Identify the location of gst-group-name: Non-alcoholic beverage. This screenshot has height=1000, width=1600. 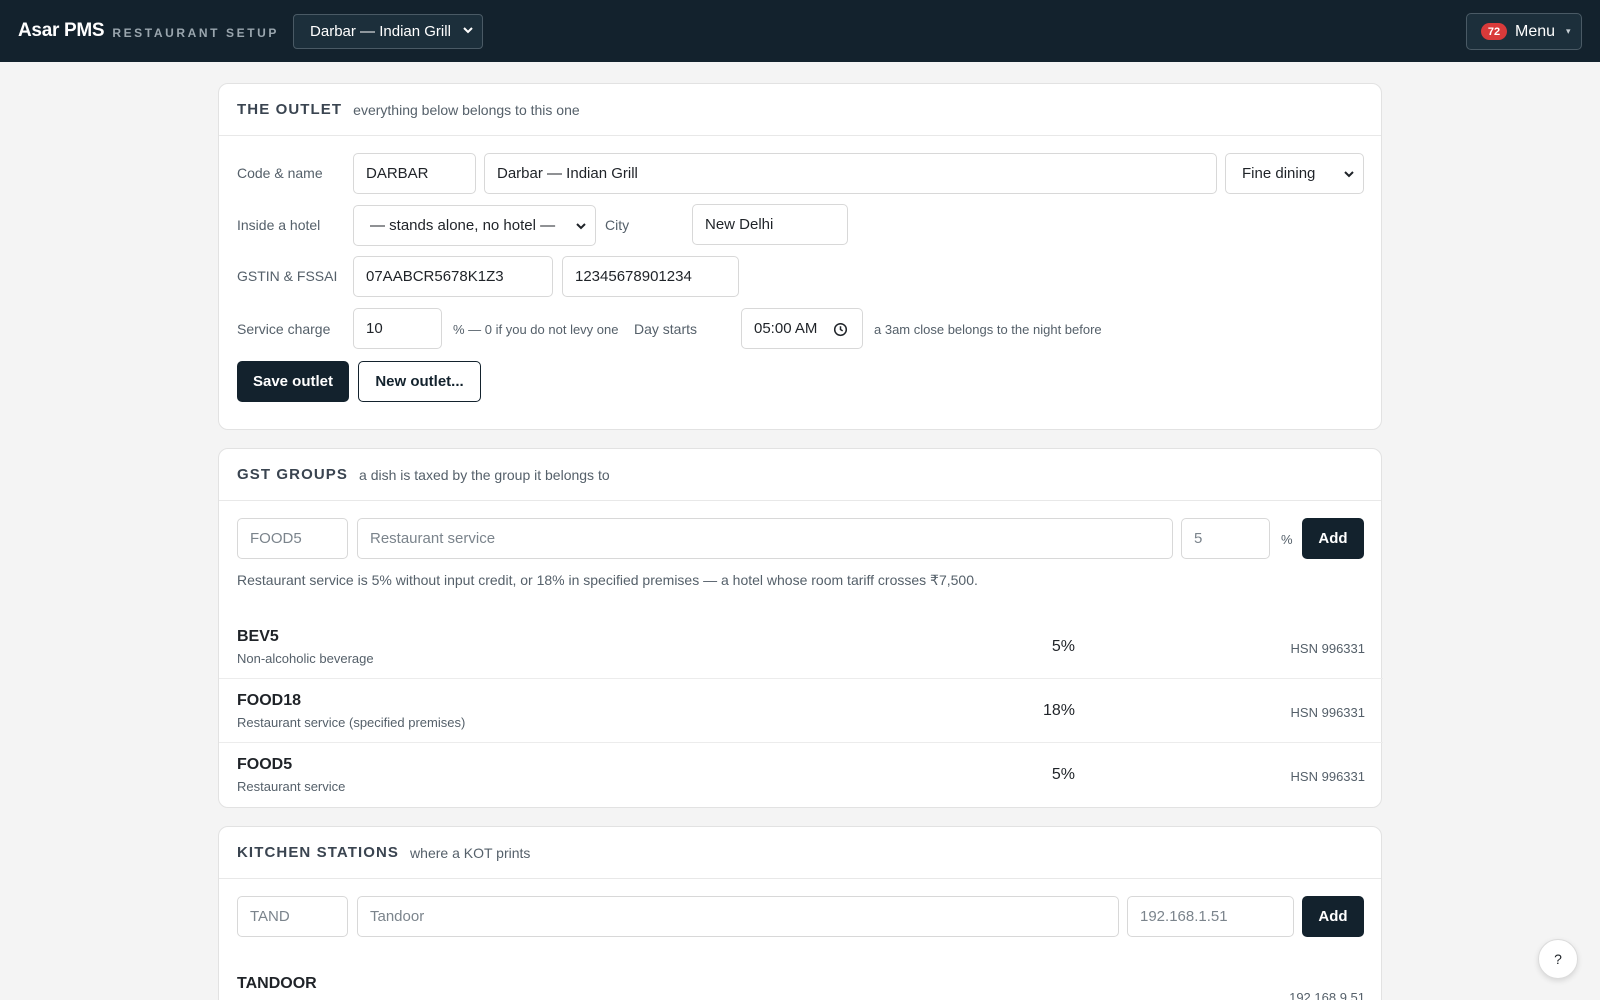
(305, 658).